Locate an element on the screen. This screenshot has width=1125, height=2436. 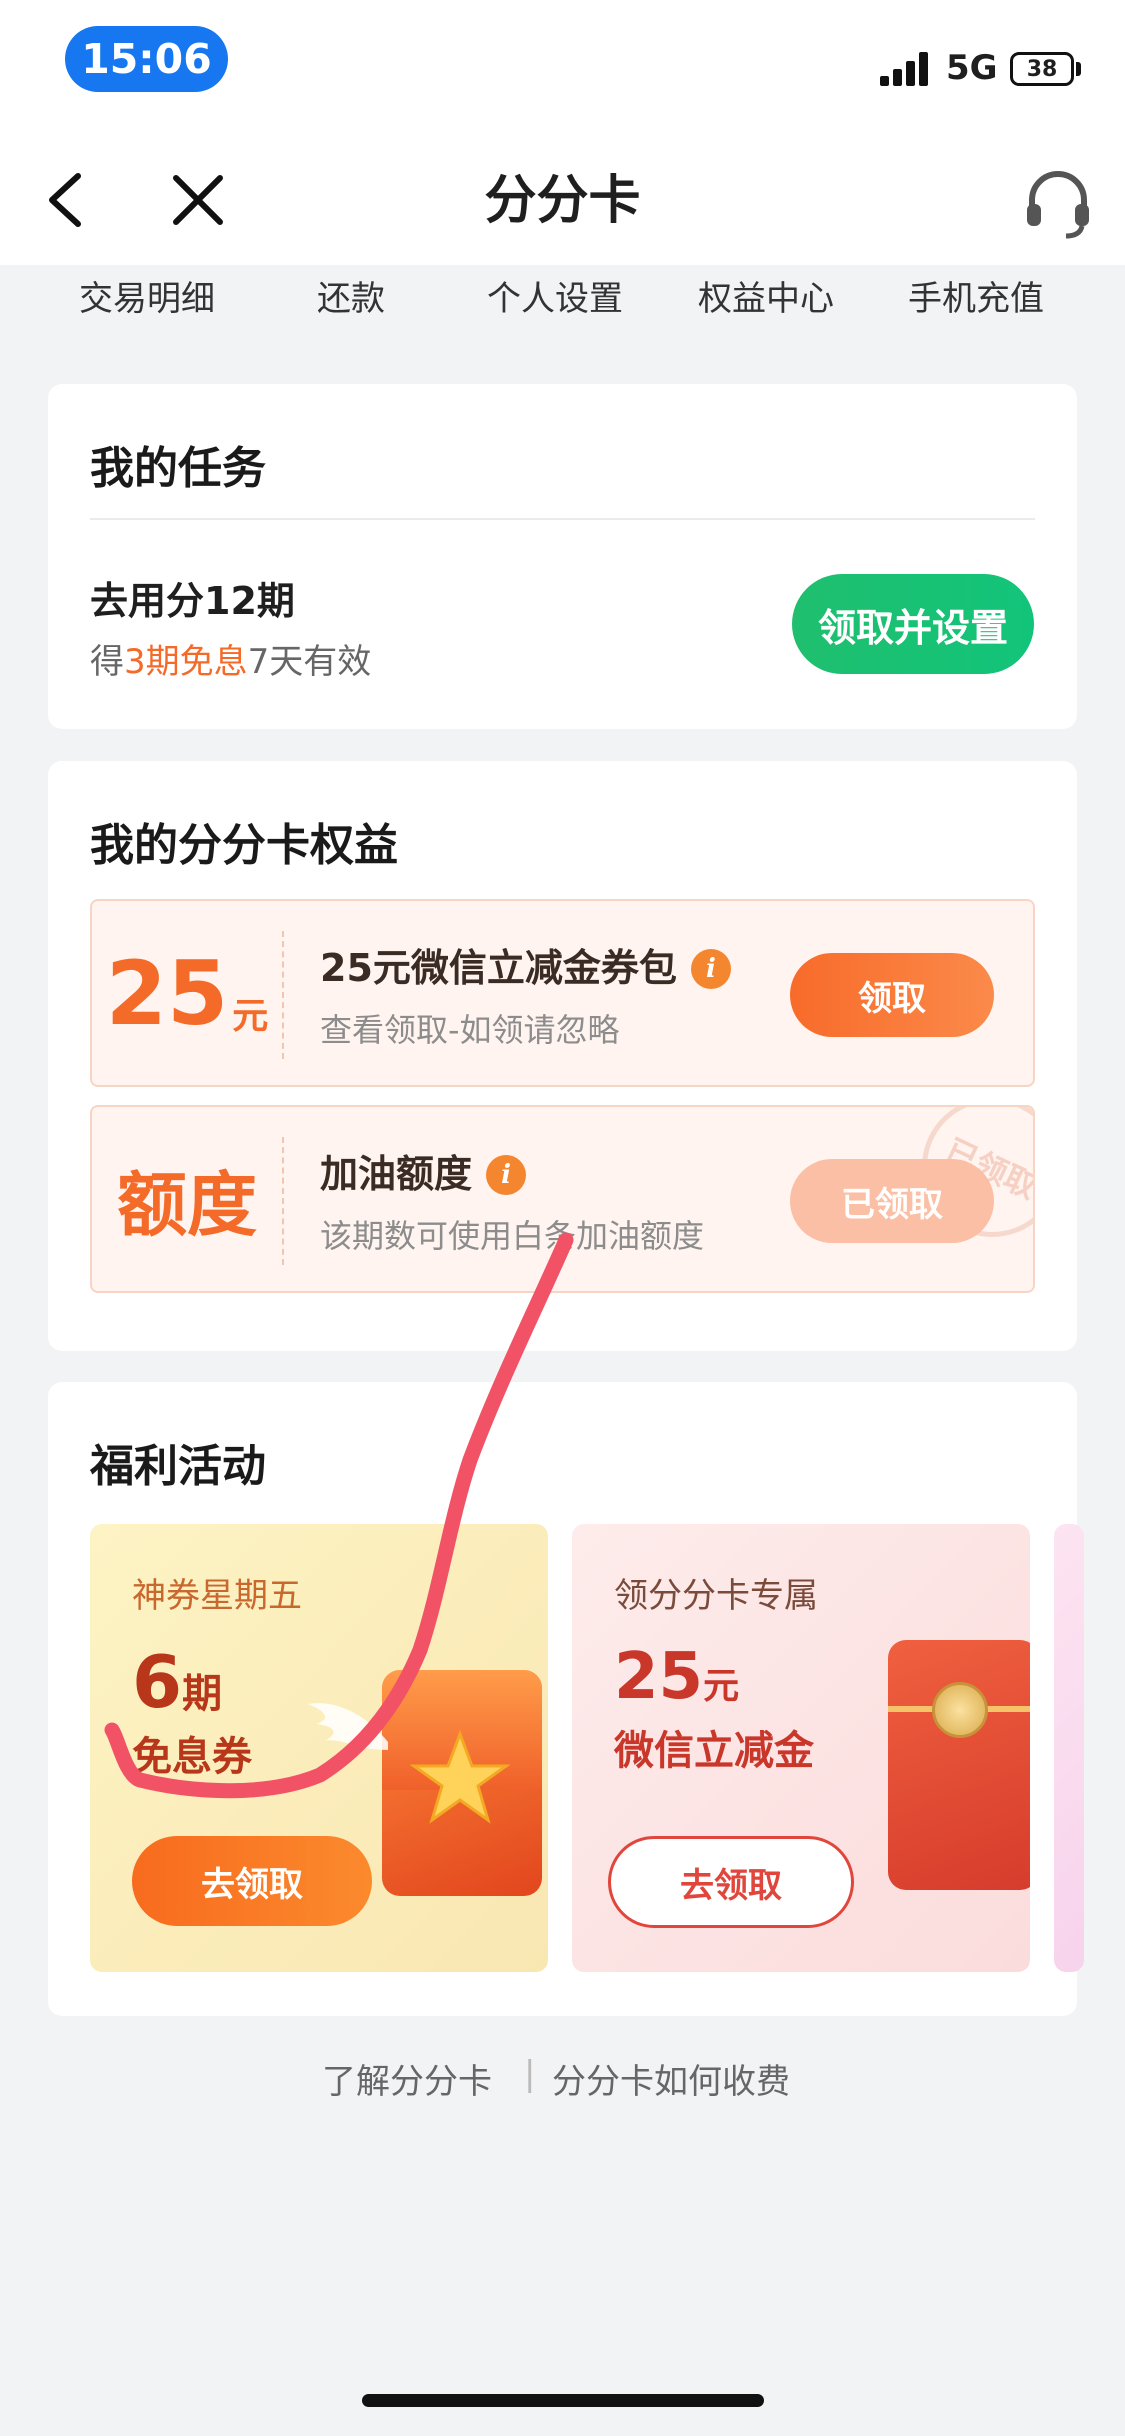
tab-personal-settings: 个人设置 is located at coordinates (555, 295).